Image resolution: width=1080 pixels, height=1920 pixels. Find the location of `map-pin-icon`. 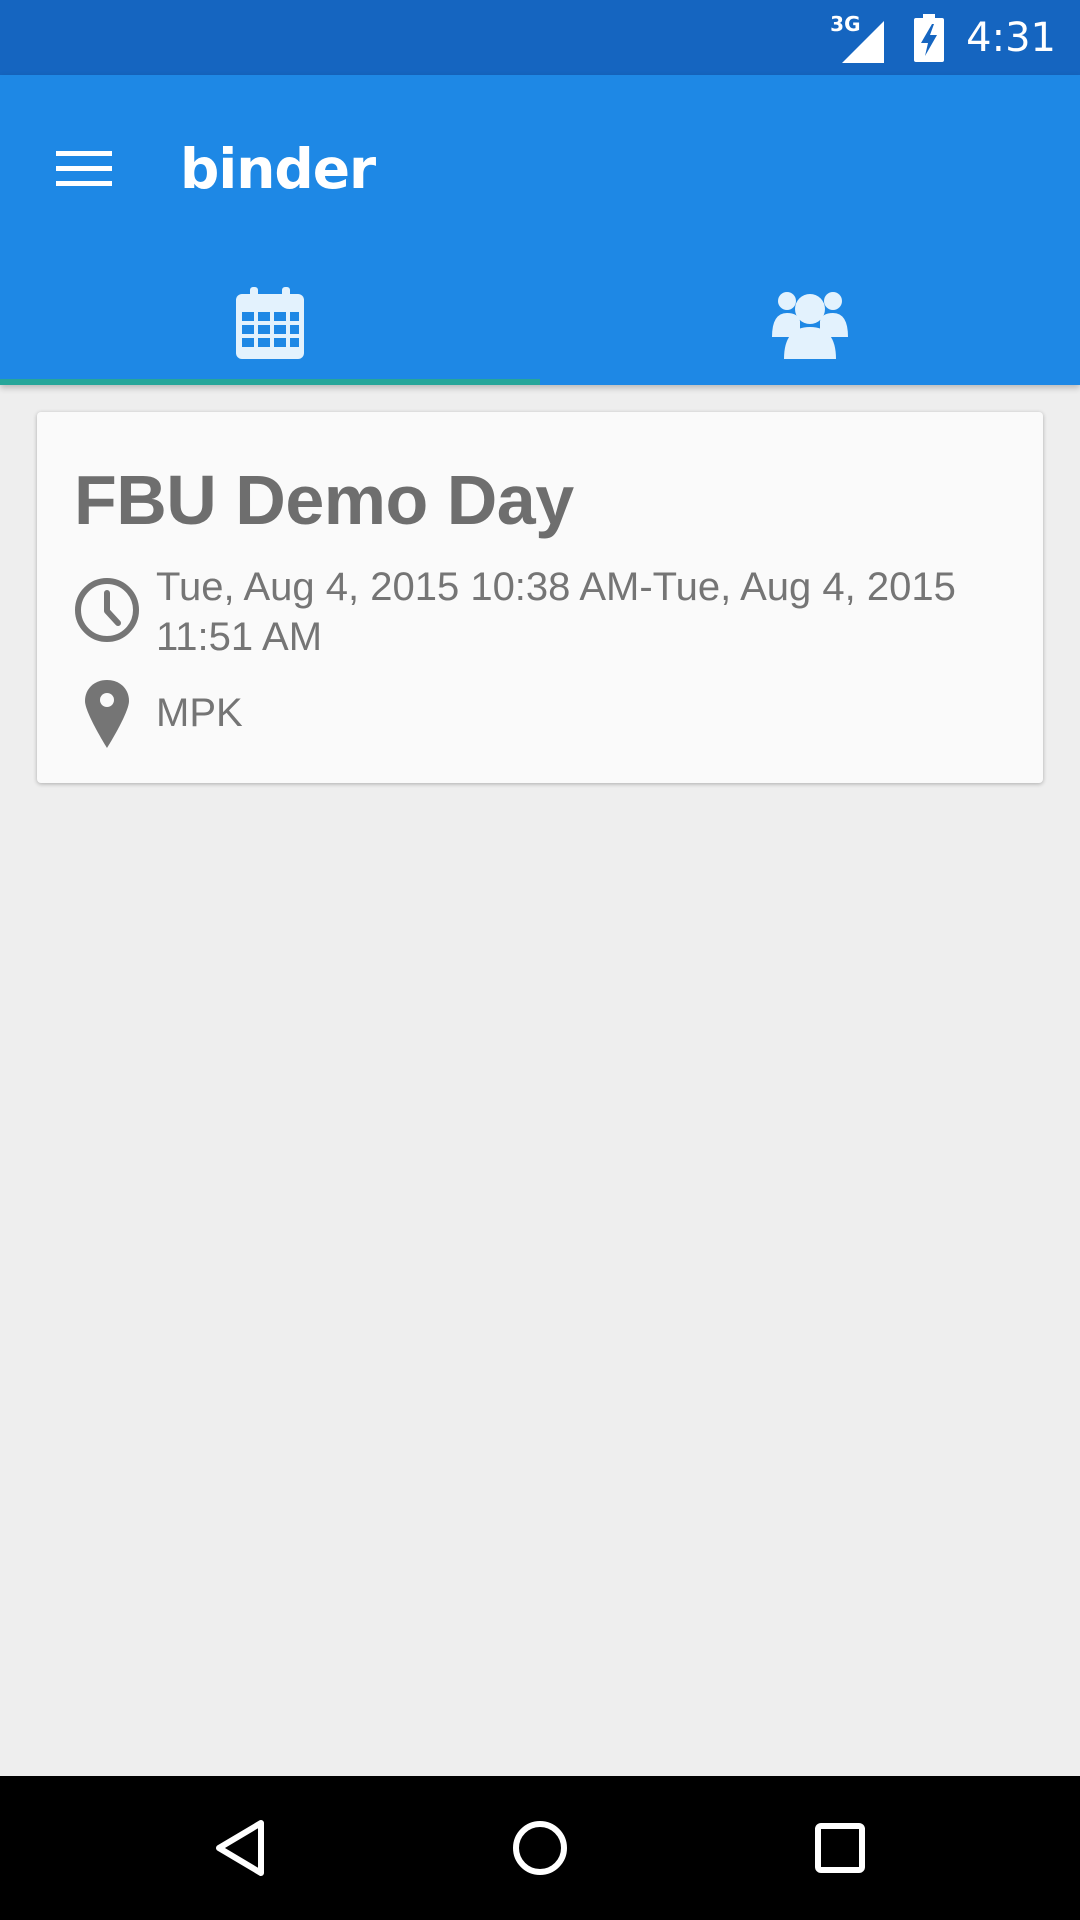

map-pin-icon is located at coordinates (107, 714).